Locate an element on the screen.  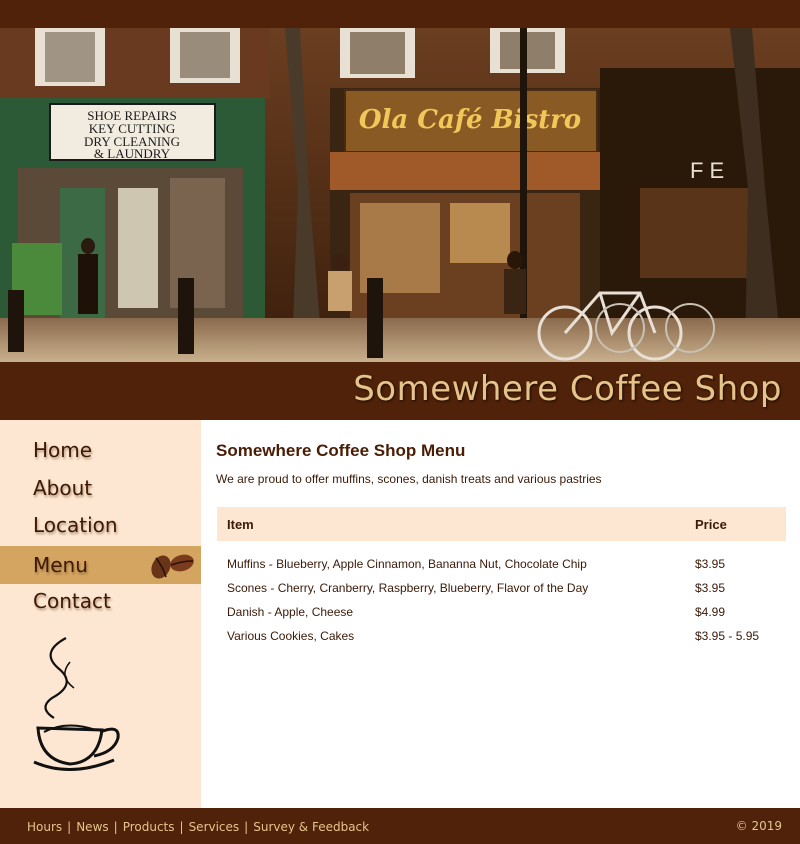
price-cell: $3.95 - 5.95 is located at coordinates (727, 636).